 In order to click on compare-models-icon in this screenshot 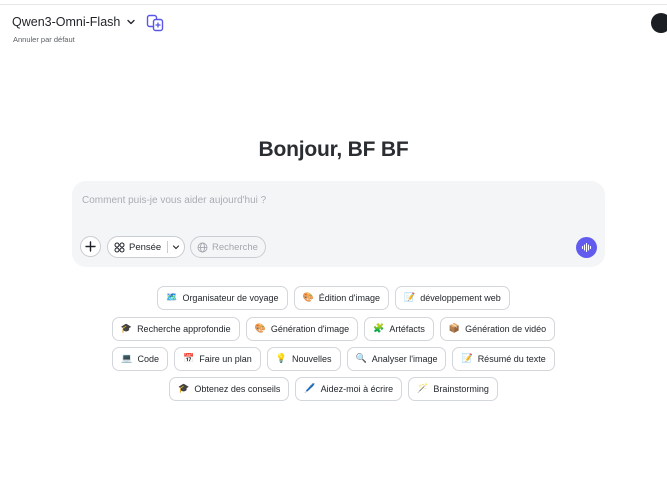, I will do `click(155, 23)`.